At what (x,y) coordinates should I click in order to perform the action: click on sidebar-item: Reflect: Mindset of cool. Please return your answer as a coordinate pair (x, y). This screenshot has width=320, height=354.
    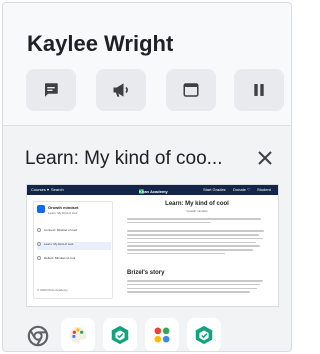
    Looking at the image, I should click on (74, 260).